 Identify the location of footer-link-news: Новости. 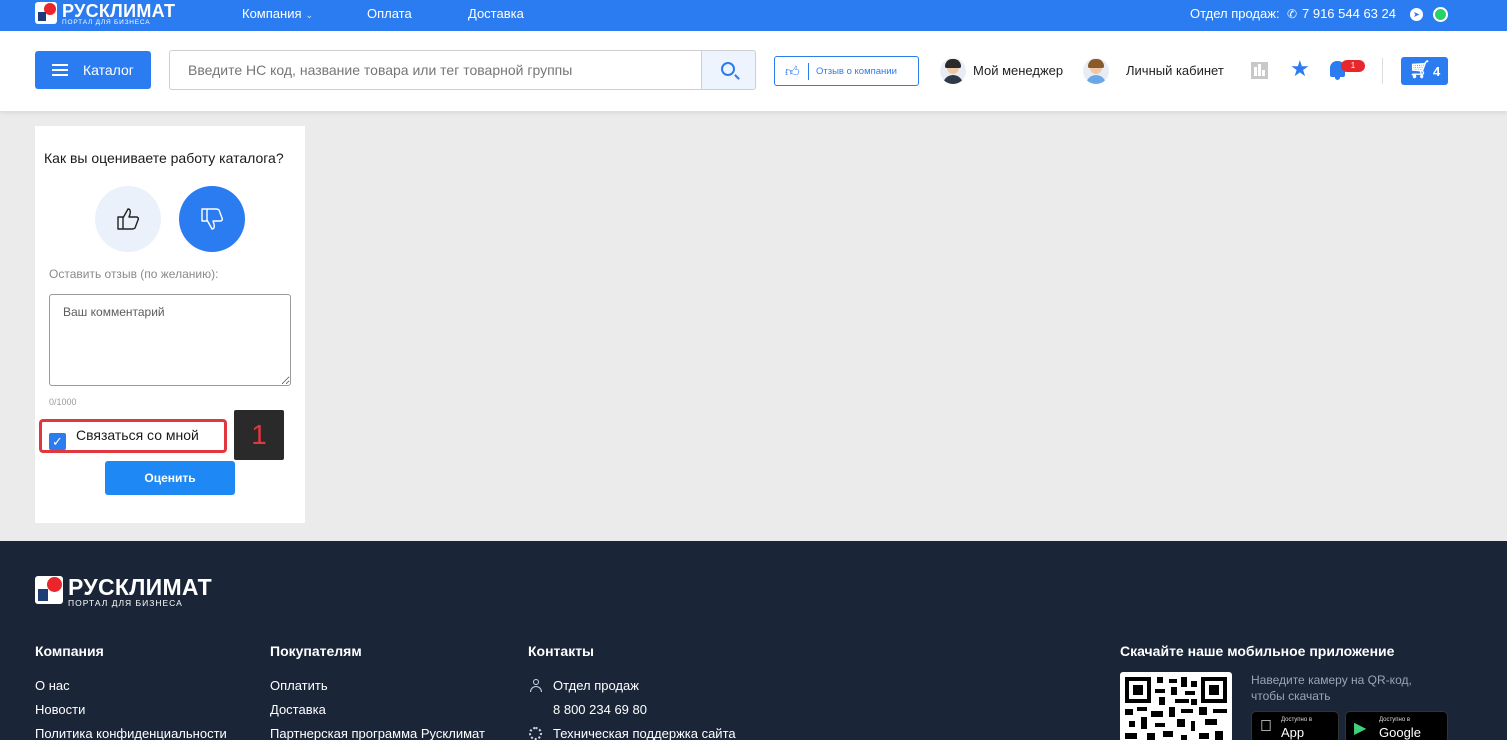
(60, 709).